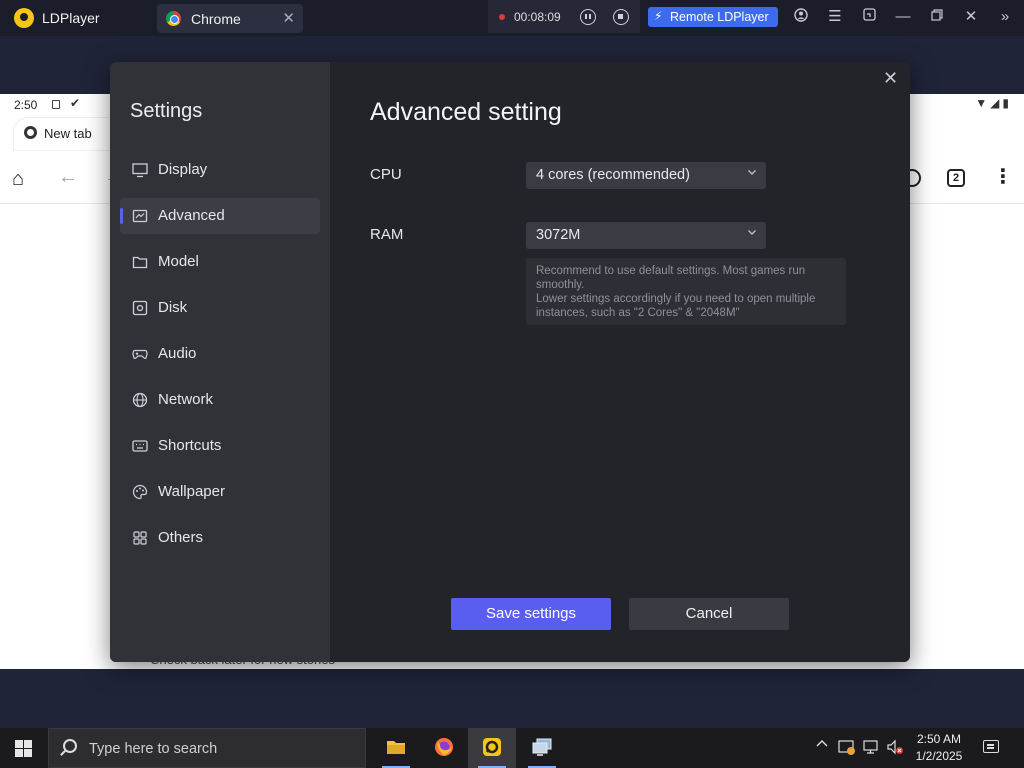 This screenshot has width=1024, height=768. What do you see at coordinates (956, 178) in the screenshot?
I see `tab-switcher-button: 2` at bounding box center [956, 178].